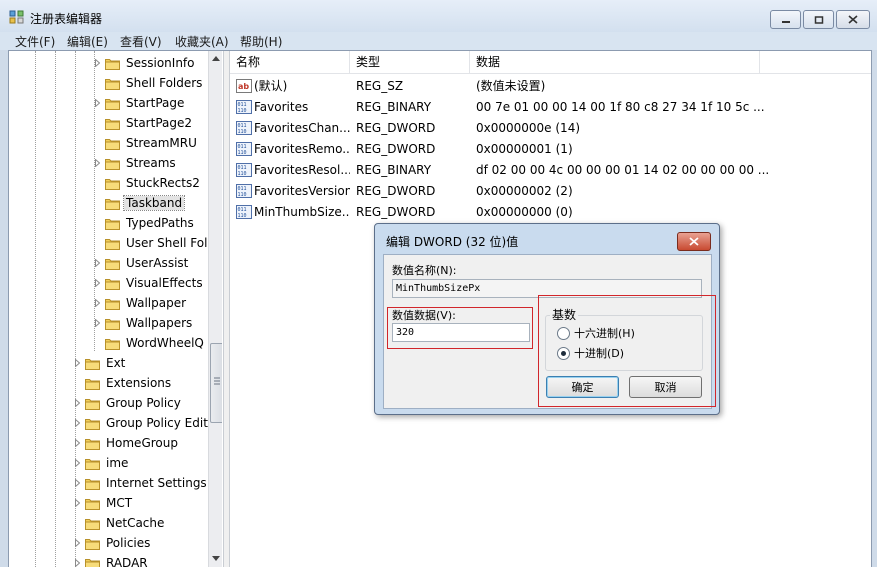 Image resolution: width=877 pixels, height=567 pixels. I want to click on tree-item: UserAssist, so click(141, 263).